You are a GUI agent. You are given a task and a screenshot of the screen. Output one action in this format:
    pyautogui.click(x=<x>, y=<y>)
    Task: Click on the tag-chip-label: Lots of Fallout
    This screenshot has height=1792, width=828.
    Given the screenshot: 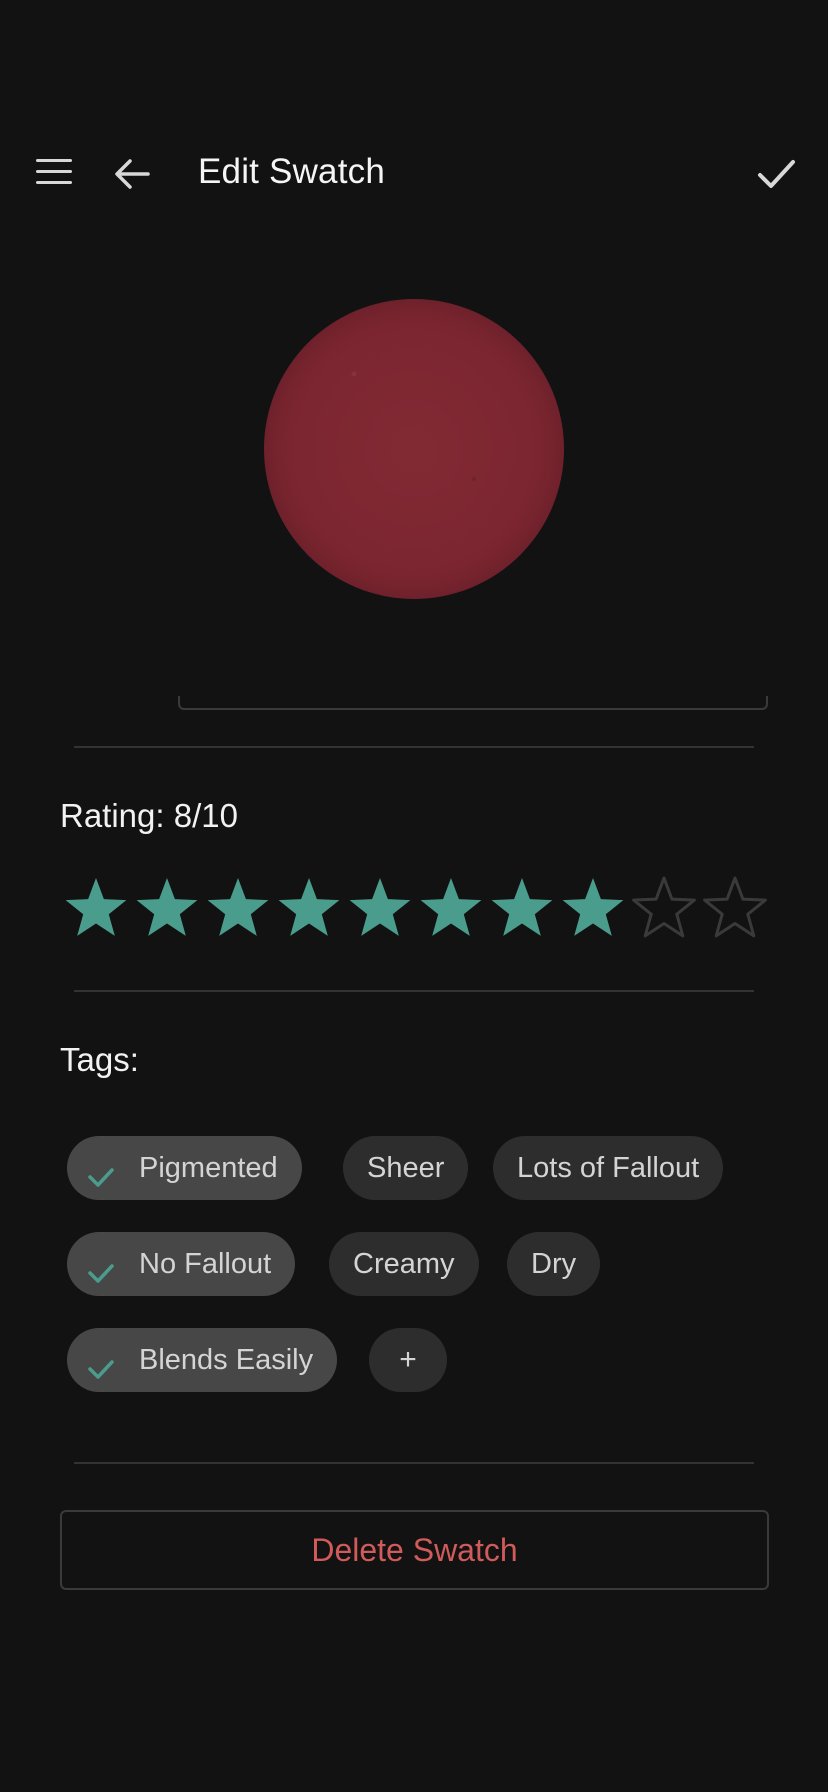 What is the action you would take?
    pyautogui.click(x=608, y=1168)
    